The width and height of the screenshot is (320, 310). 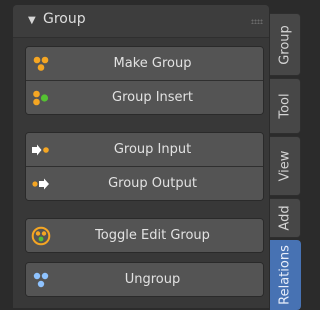 I want to click on panel-title: Group, so click(x=64, y=19).